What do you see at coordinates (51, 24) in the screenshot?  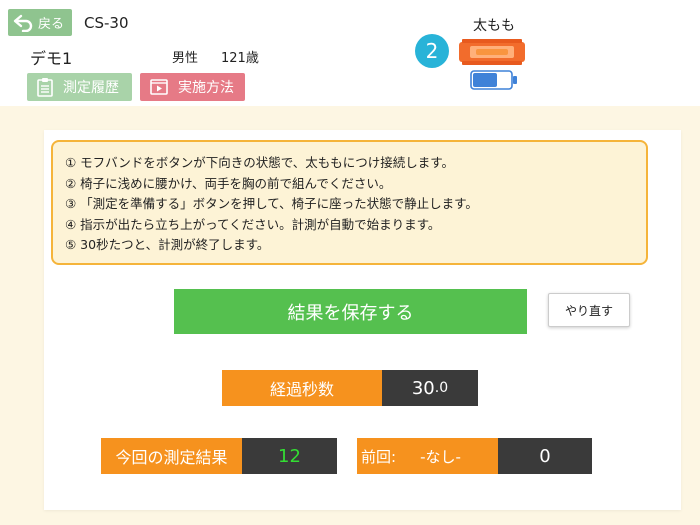 I see `back-label: 戻る` at bounding box center [51, 24].